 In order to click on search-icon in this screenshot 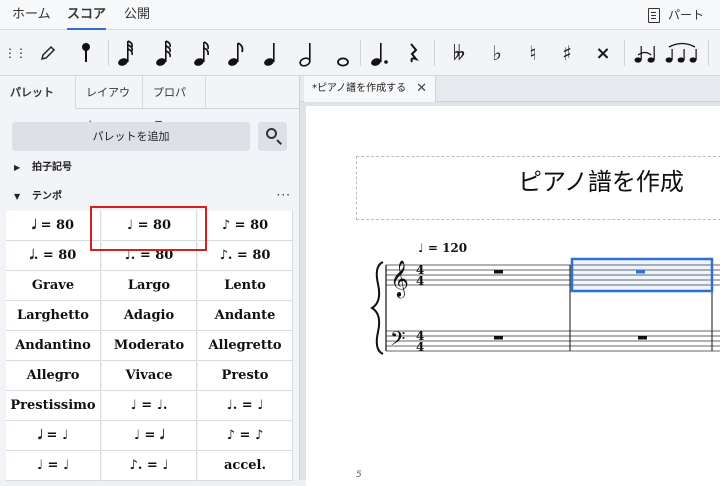, I will do `click(271, 133)`.